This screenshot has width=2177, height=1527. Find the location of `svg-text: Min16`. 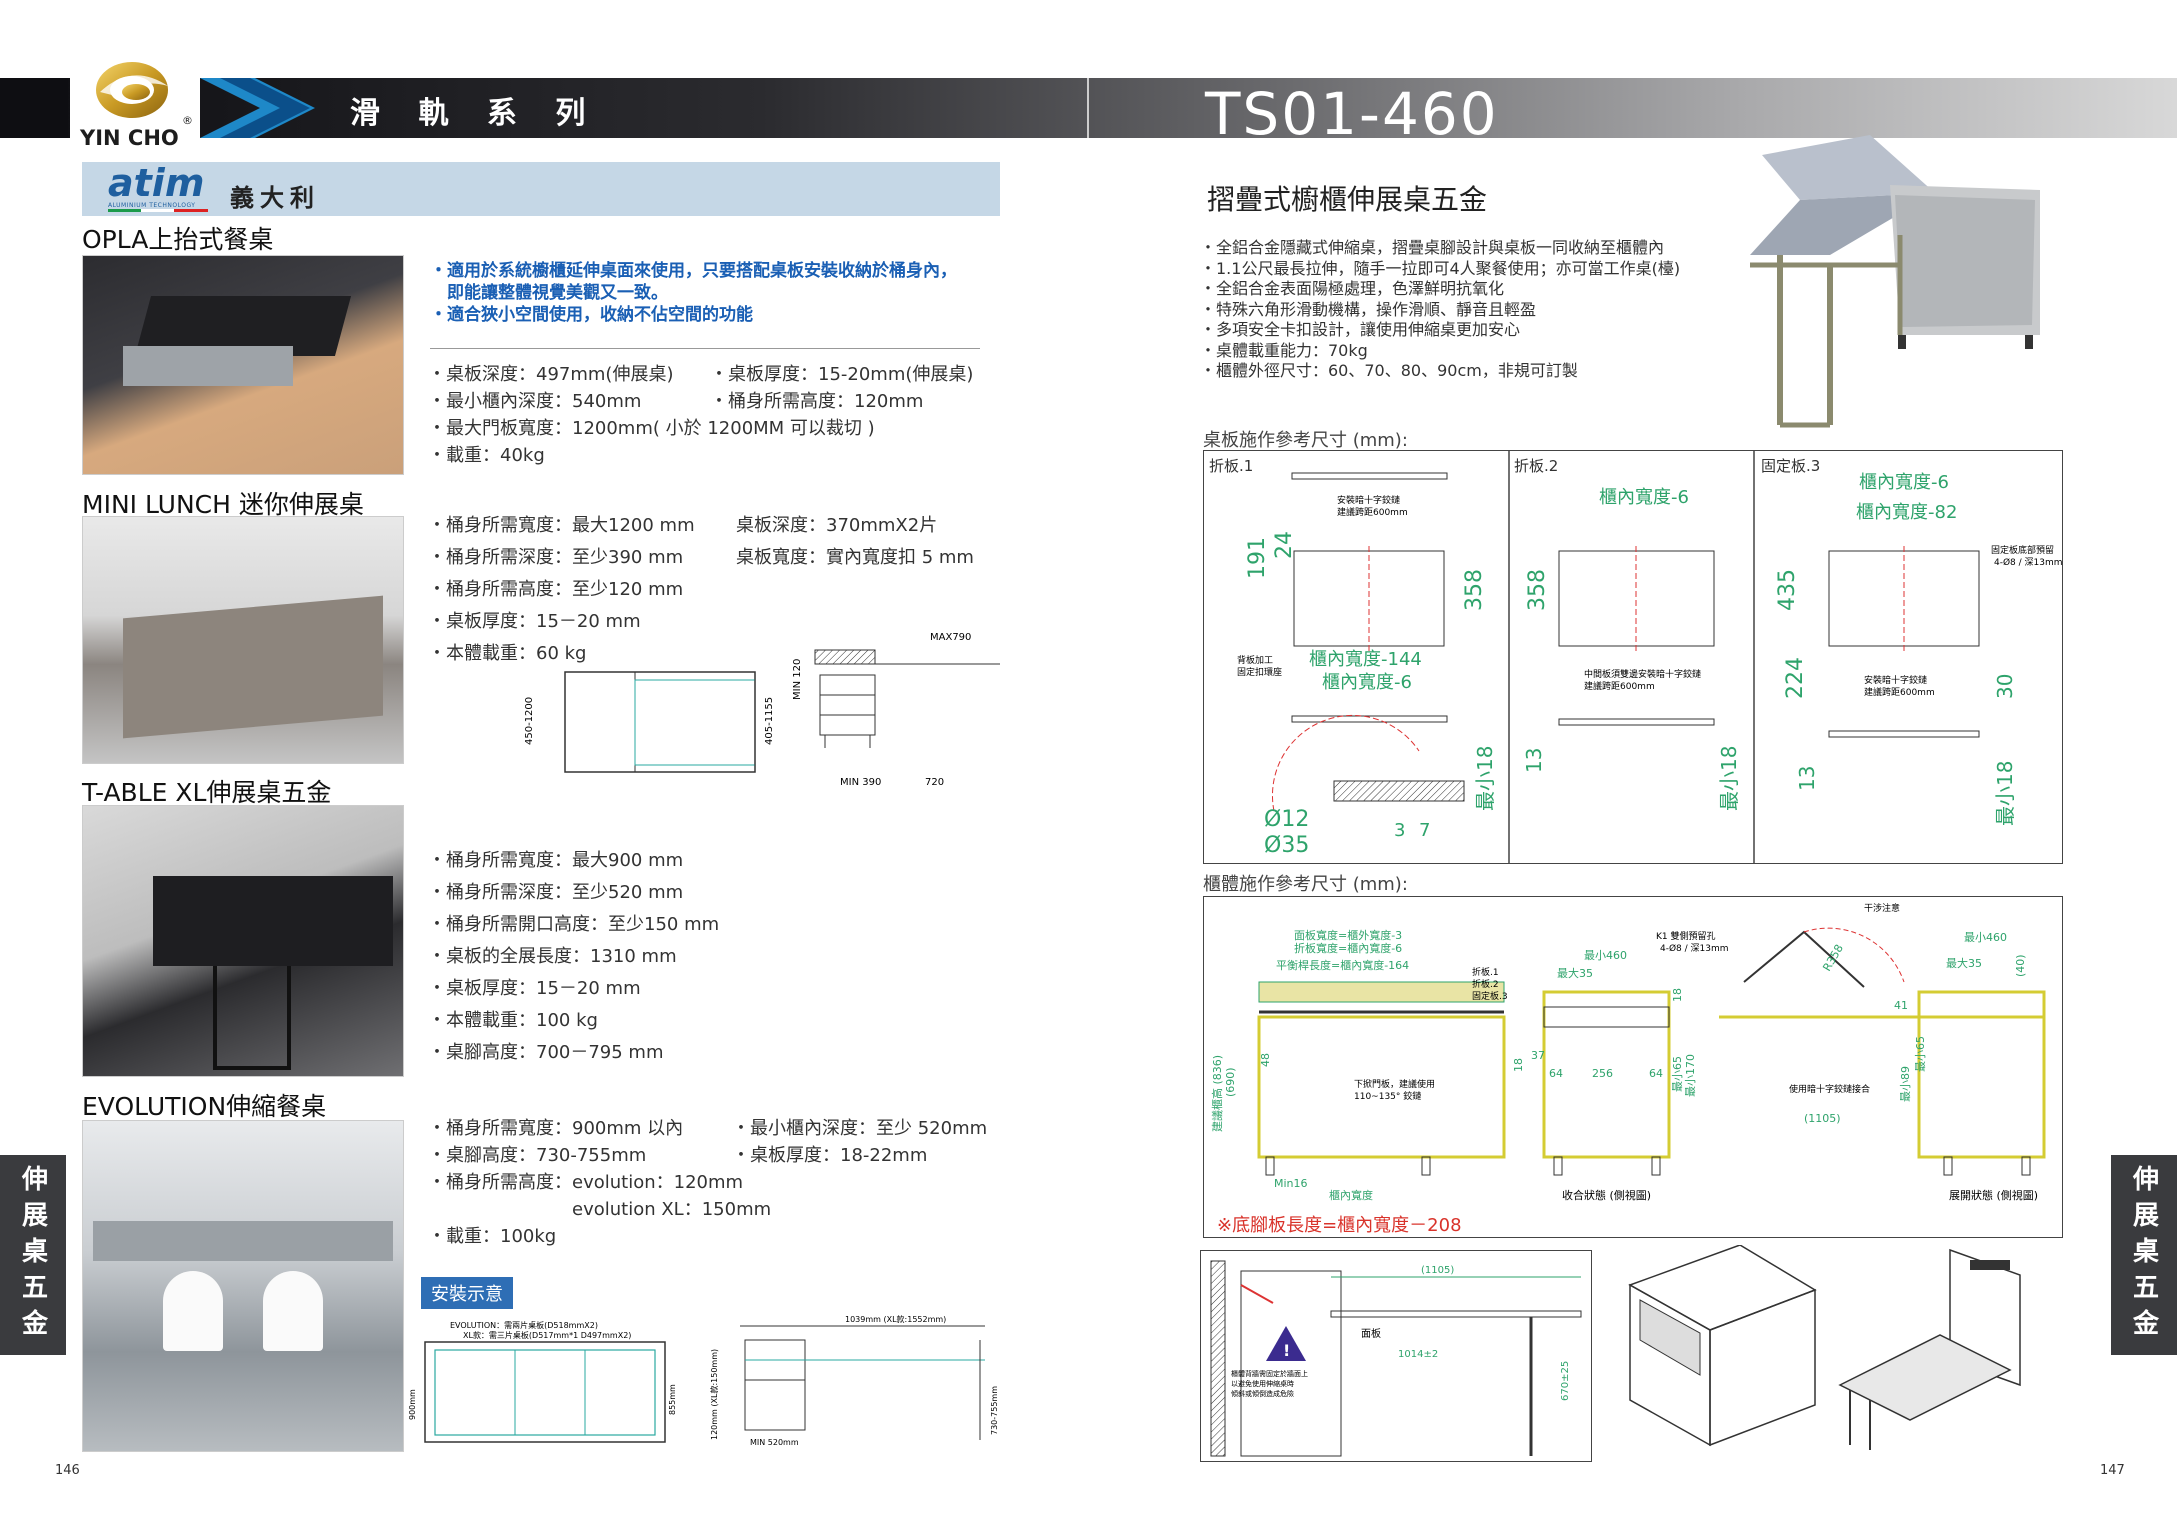

svg-text: Min16 is located at coordinates (1291, 1183).